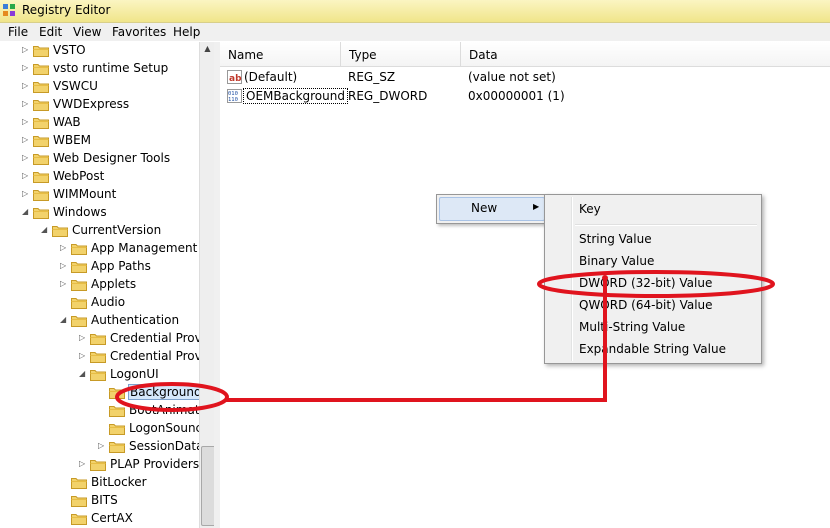 This screenshot has width=830, height=528. I want to click on tree-item-label: App Management, so click(144, 248).